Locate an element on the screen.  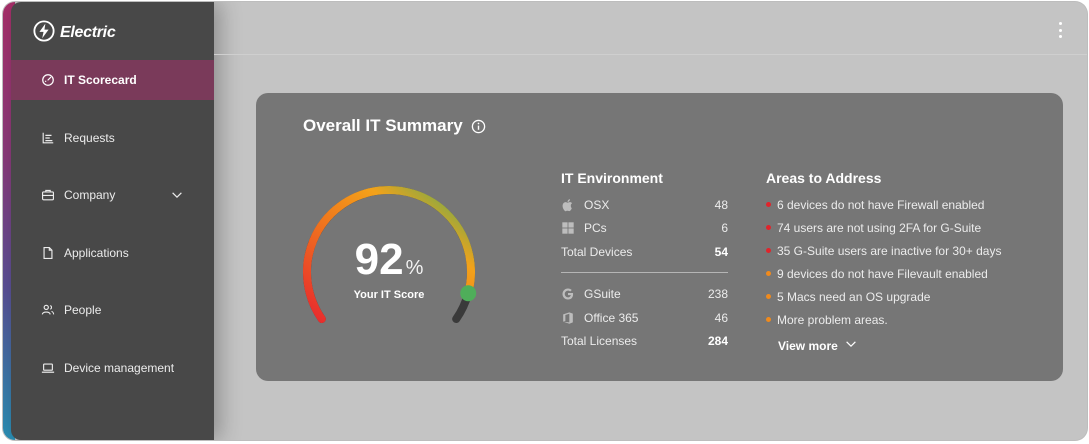
area-text: 6 devices do not have Firewall enabled is located at coordinates (881, 204).